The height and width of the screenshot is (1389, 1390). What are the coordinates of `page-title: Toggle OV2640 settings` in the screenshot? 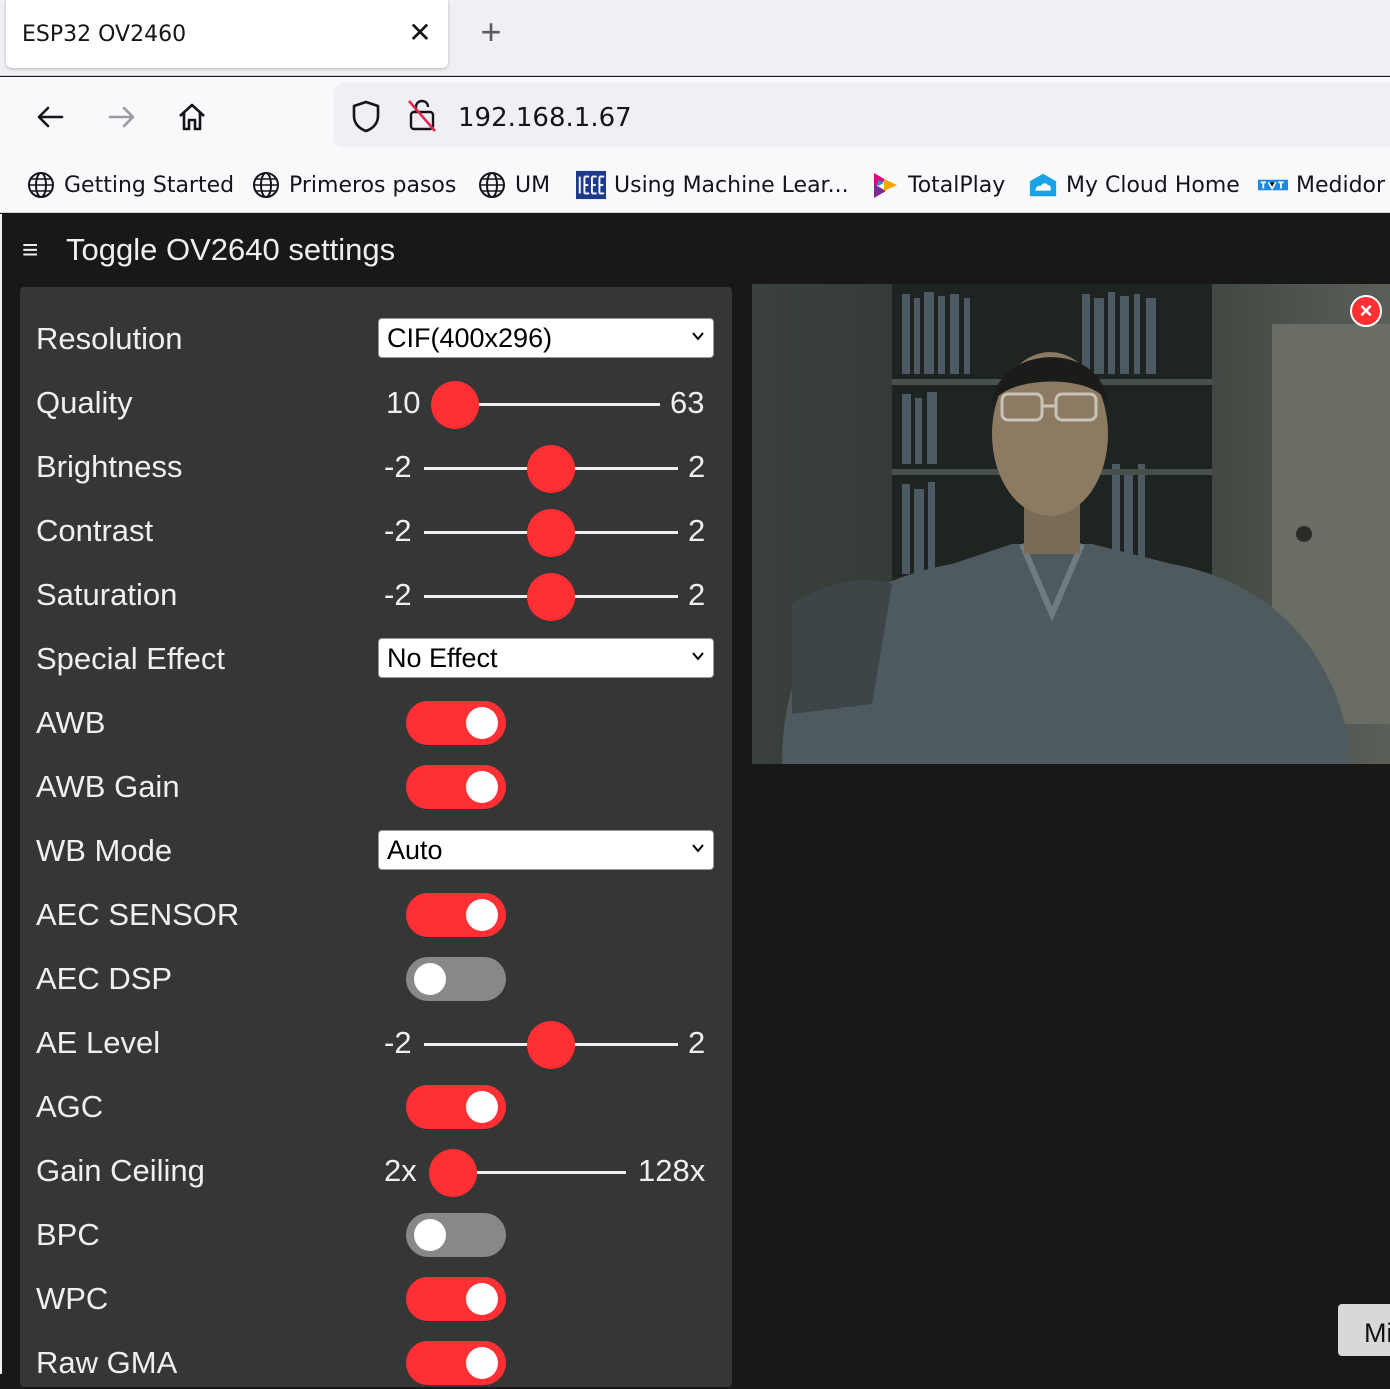 It's located at (230, 250).